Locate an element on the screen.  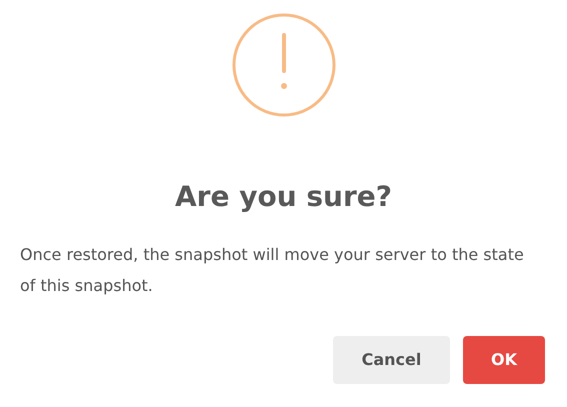
dialog-message: Once restored, the snapshot will move your server to the state of this snapshot. is located at coordinates (272, 270).